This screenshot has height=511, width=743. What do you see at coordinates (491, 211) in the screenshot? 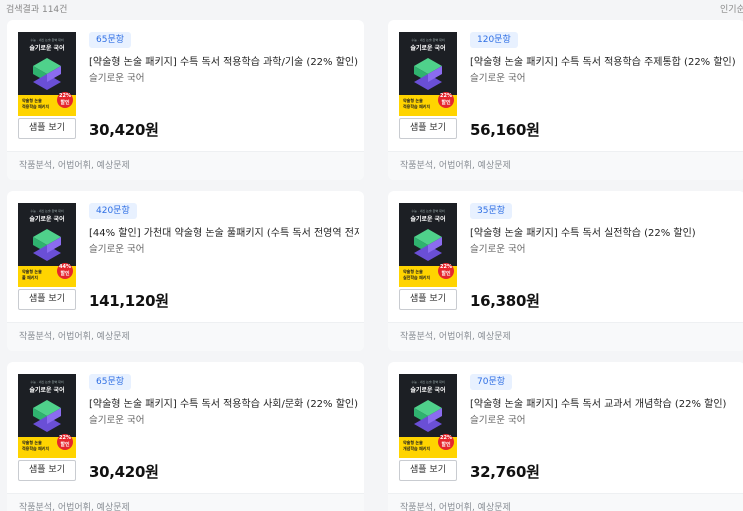
I see `question-count-badge: 35문항` at bounding box center [491, 211].